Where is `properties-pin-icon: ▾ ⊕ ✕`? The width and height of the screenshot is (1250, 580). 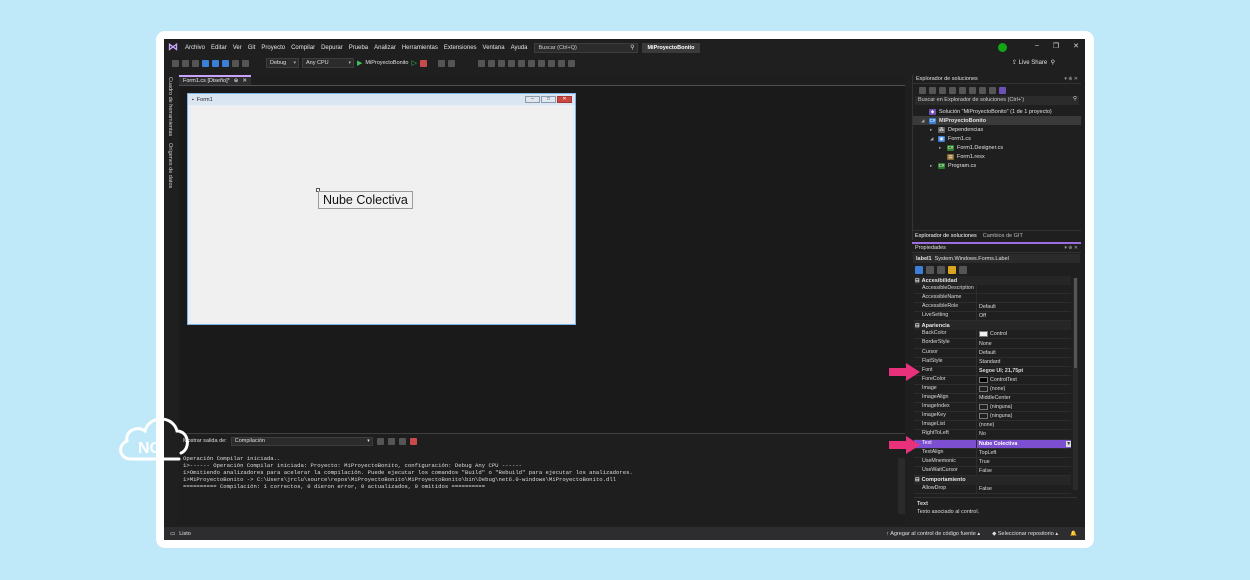
properties-pin-icon: ▾ ⊕ ✕ is located at coordinates (1071, 248).